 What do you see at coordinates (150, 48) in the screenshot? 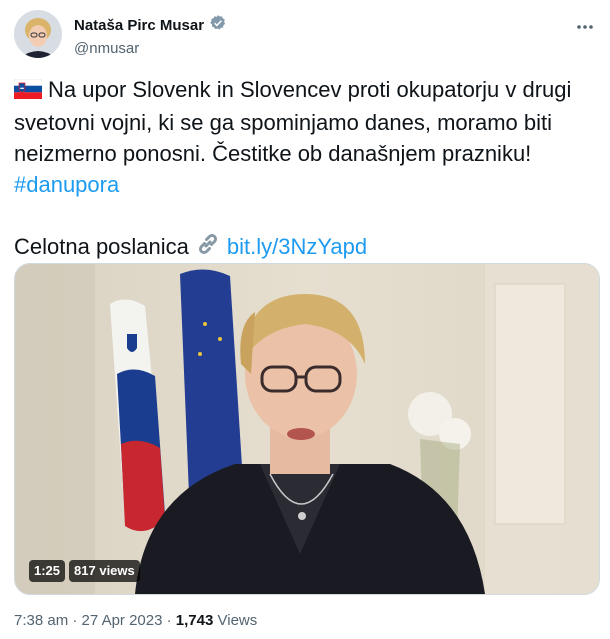
I see `handle: @nmusar` at bounding box center [150, 48].